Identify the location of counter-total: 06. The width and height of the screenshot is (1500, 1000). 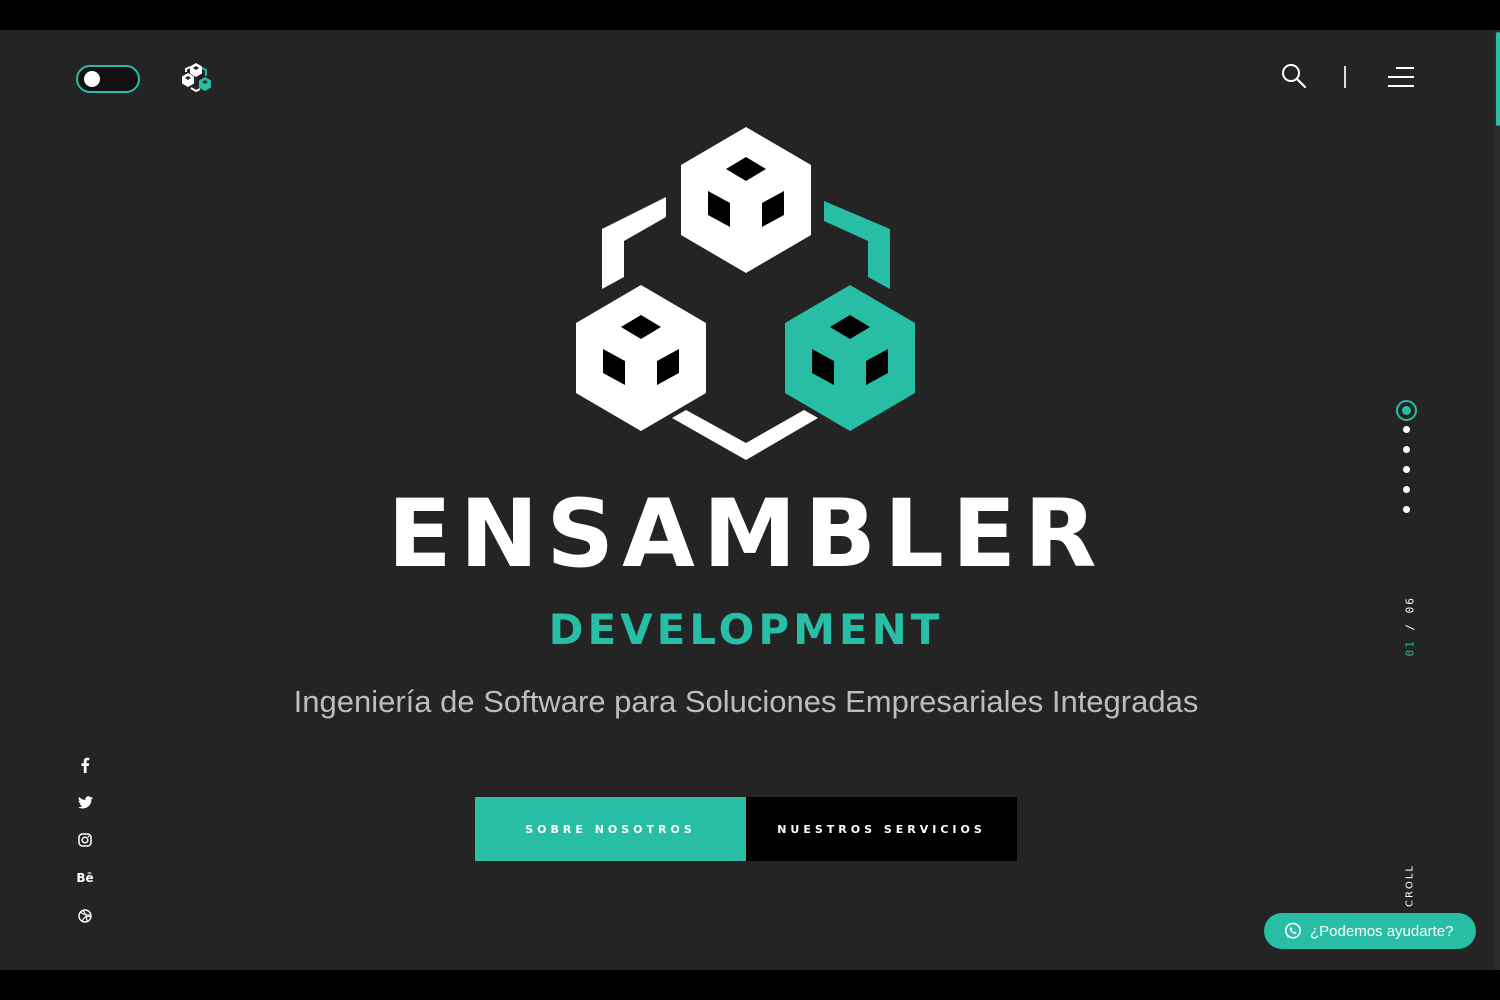
(1410, 605).